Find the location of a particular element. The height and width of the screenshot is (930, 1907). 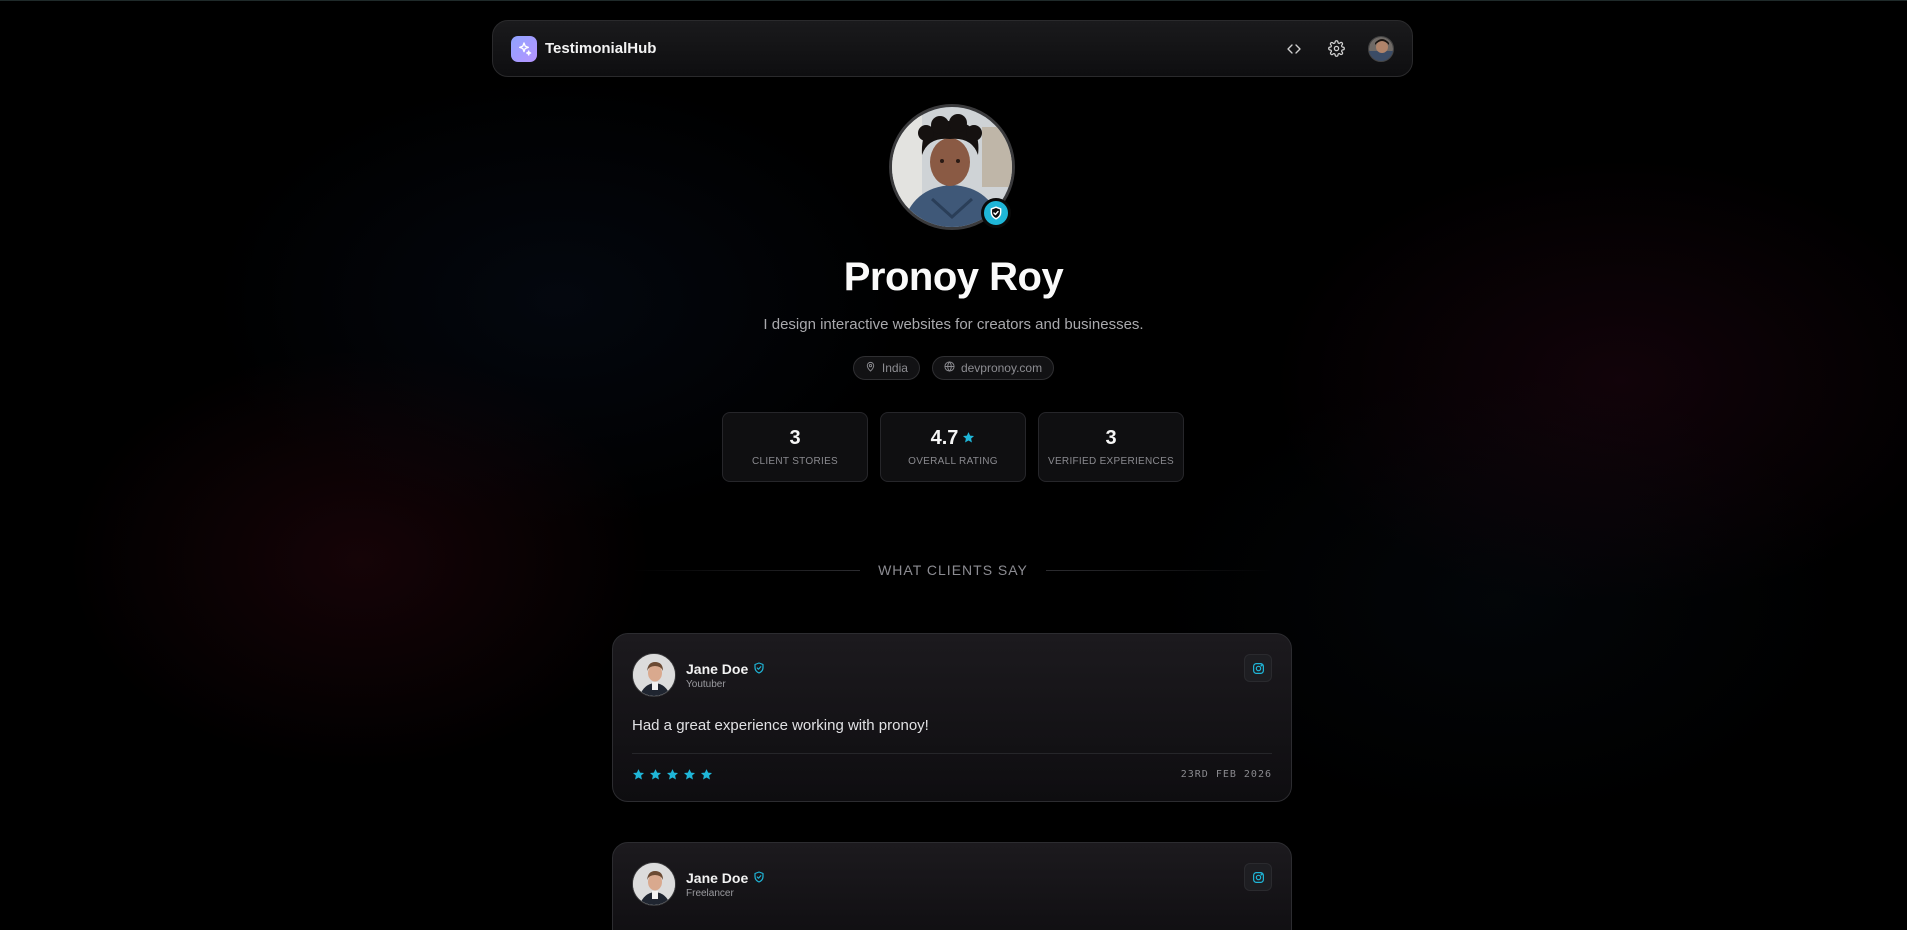

section-title: WHAT CLIENTS SAY is located at coordinates (953, 570).